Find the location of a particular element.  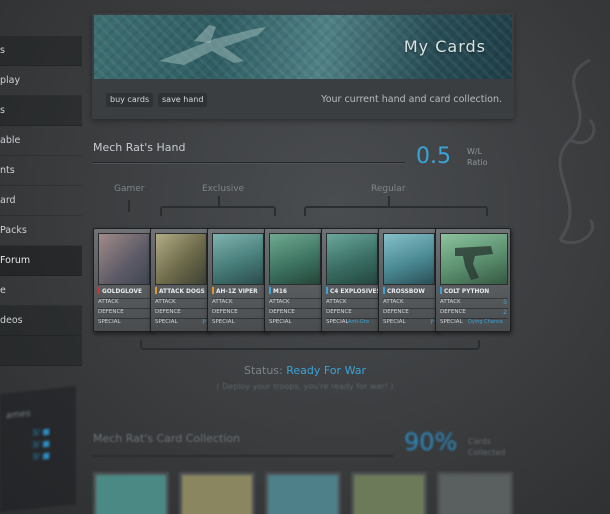

sidebar-nav: s play s able nts ard Packs Forum e deos is located at coordinates (41, 201).